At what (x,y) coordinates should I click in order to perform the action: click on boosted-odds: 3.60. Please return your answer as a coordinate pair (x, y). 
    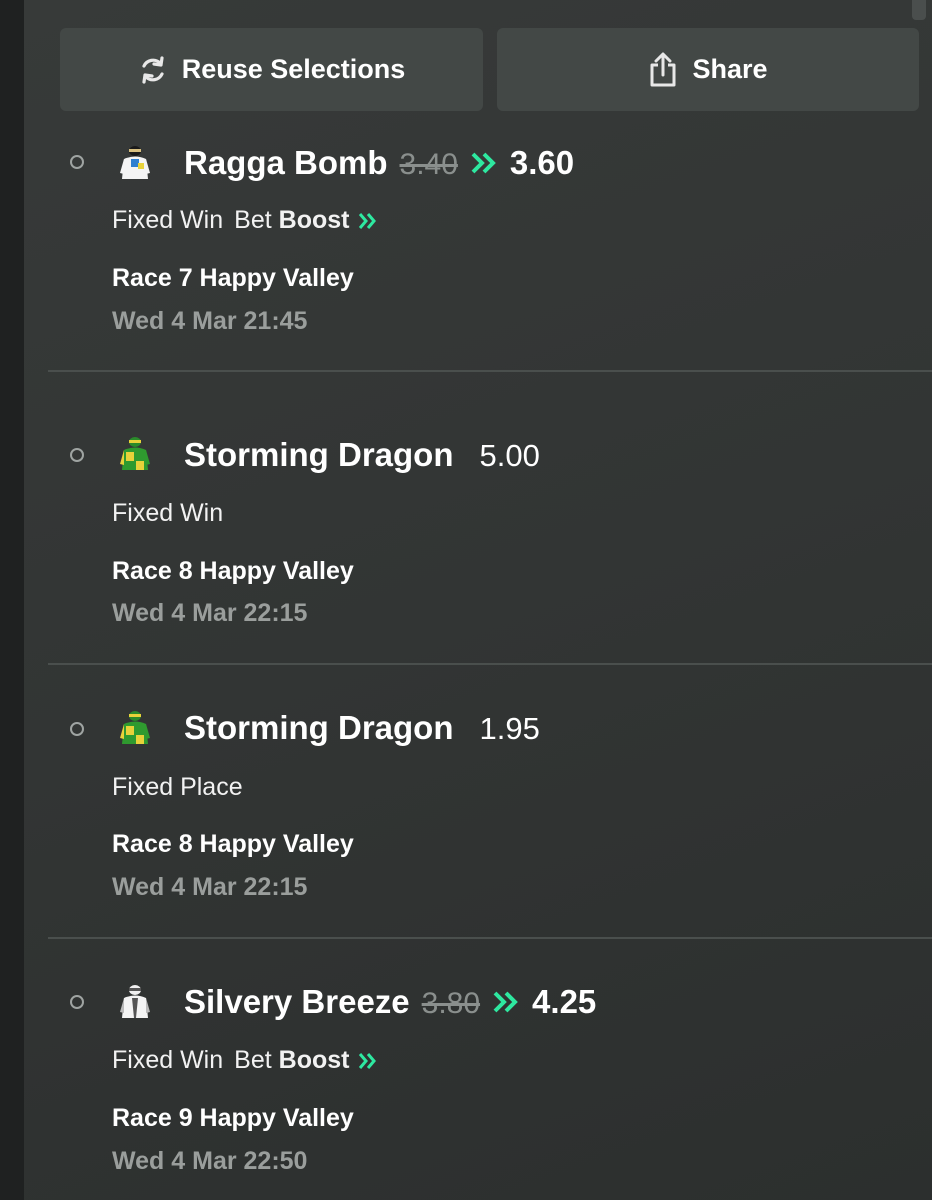
    Looking at the image, I should click on (542, 162).